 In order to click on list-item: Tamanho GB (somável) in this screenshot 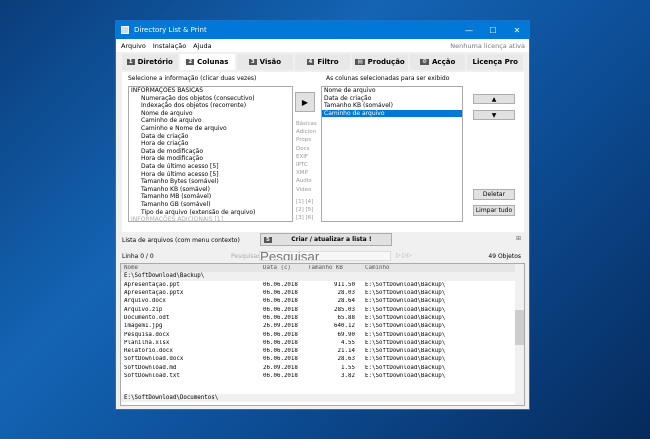, I will do `click(210, 205)`.